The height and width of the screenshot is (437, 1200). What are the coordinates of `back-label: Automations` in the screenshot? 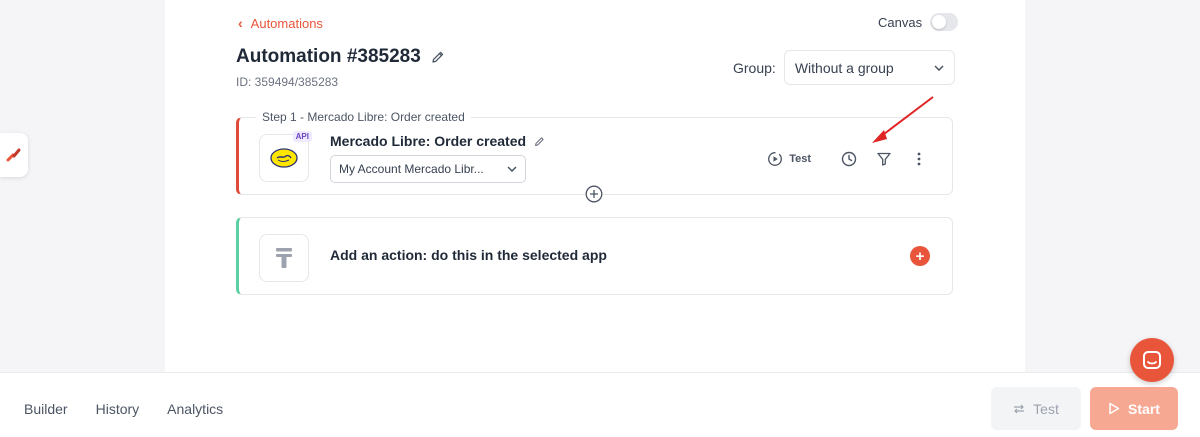 It's located at (286, 23).